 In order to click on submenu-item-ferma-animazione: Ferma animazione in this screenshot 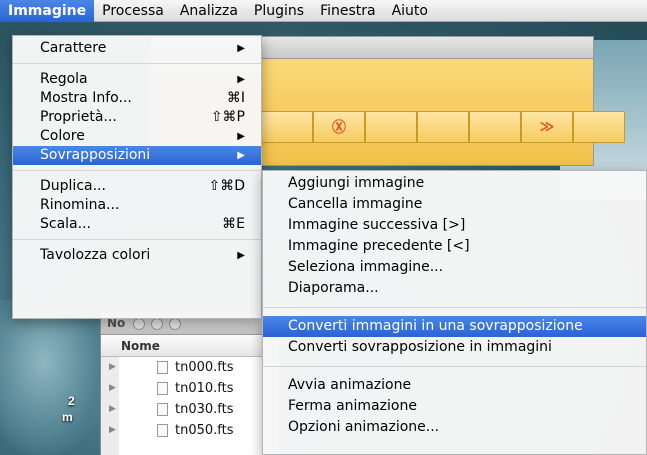, I will do `click(454, 406)`.